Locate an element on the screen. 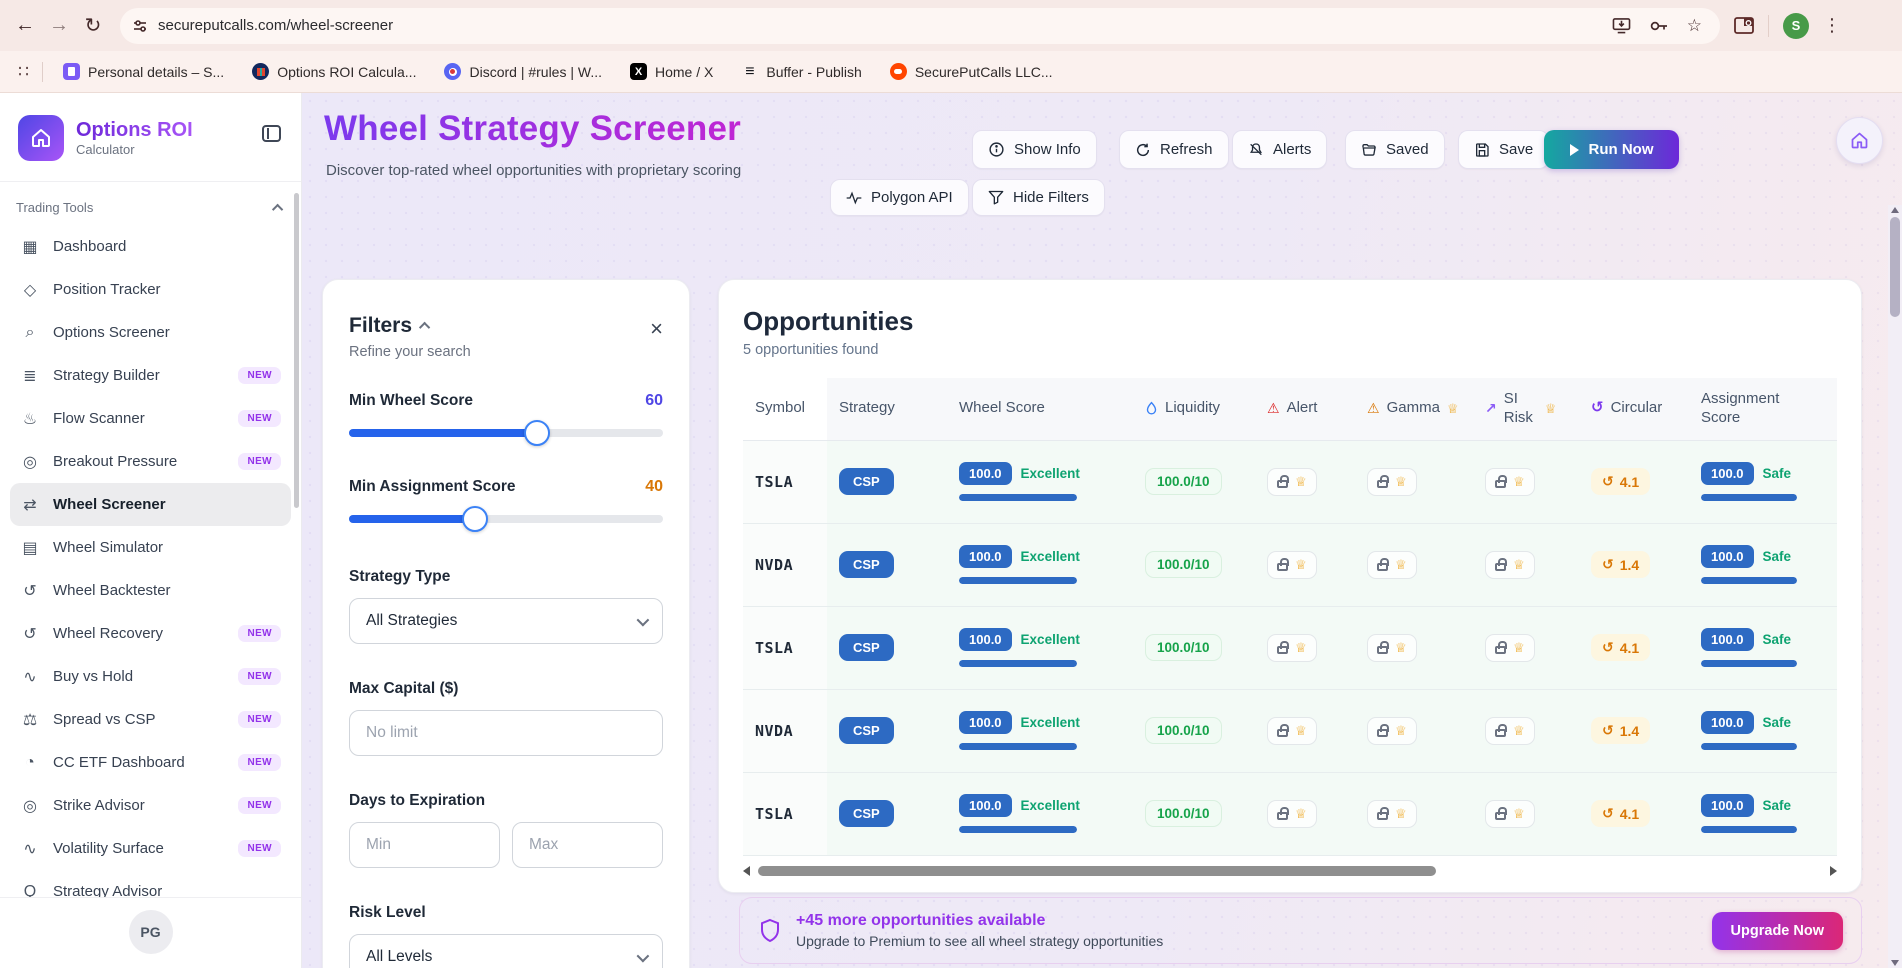  vertical-scrollbar is located at coordinates (1895, 586).